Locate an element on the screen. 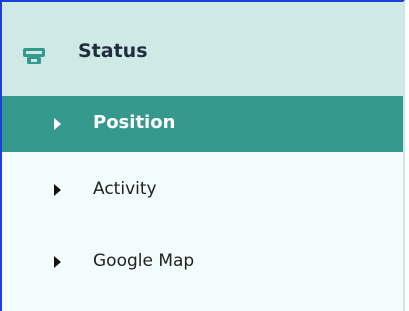  menu-item-label: Position is located at coordinates (134, 122).